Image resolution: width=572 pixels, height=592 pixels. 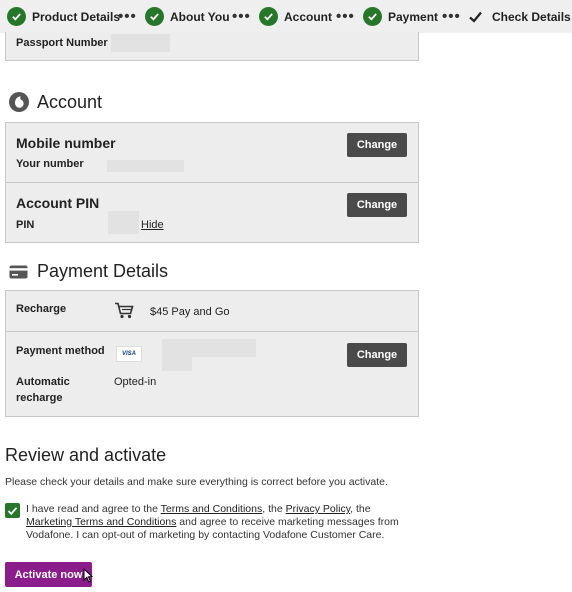 What do you see at coordinates (70, 101) in the screenshot?
I see `account-heading-text: Account` at bounding box center [70, 101].